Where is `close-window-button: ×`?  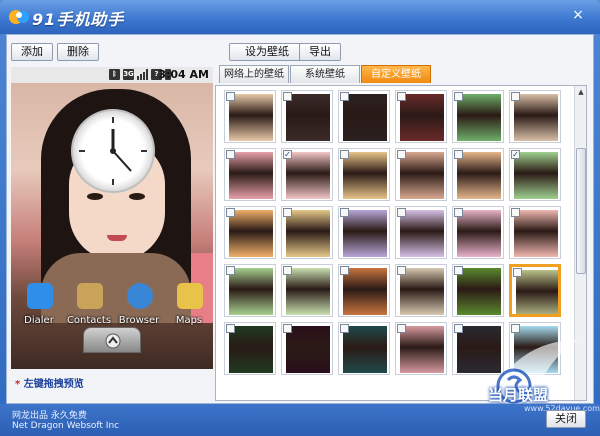
close-window-button: × is located at coordinates (578, 15).